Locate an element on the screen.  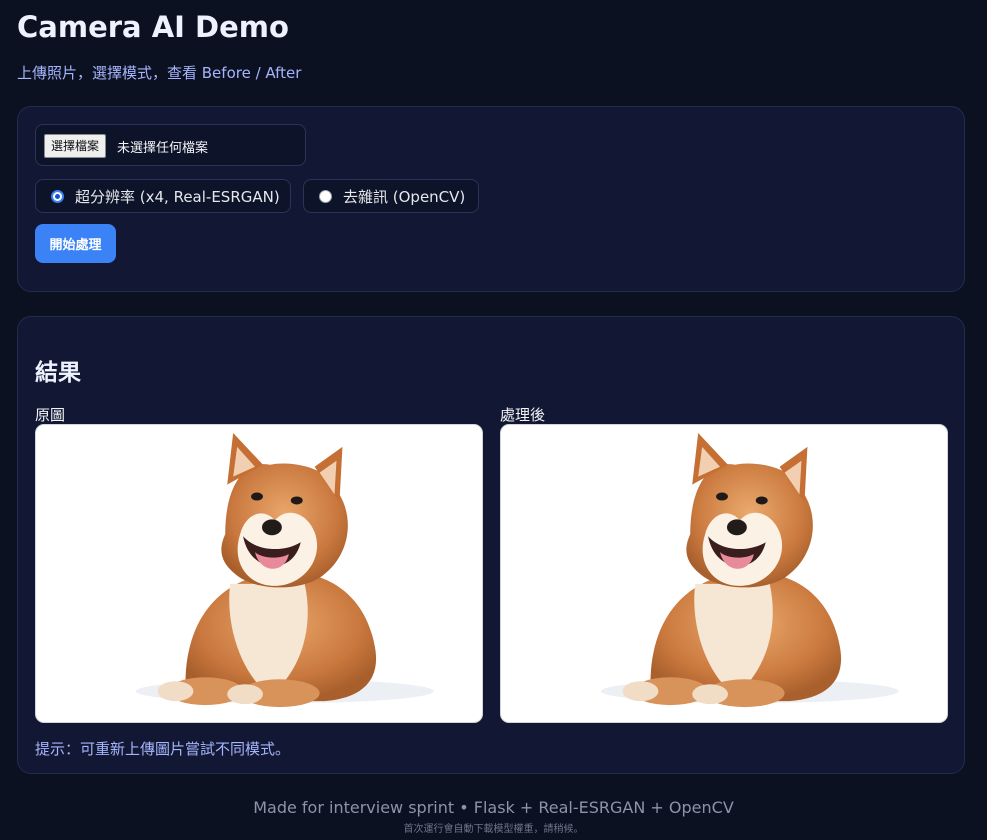
after-label: 處理後 is located at coordinates (523, 415).